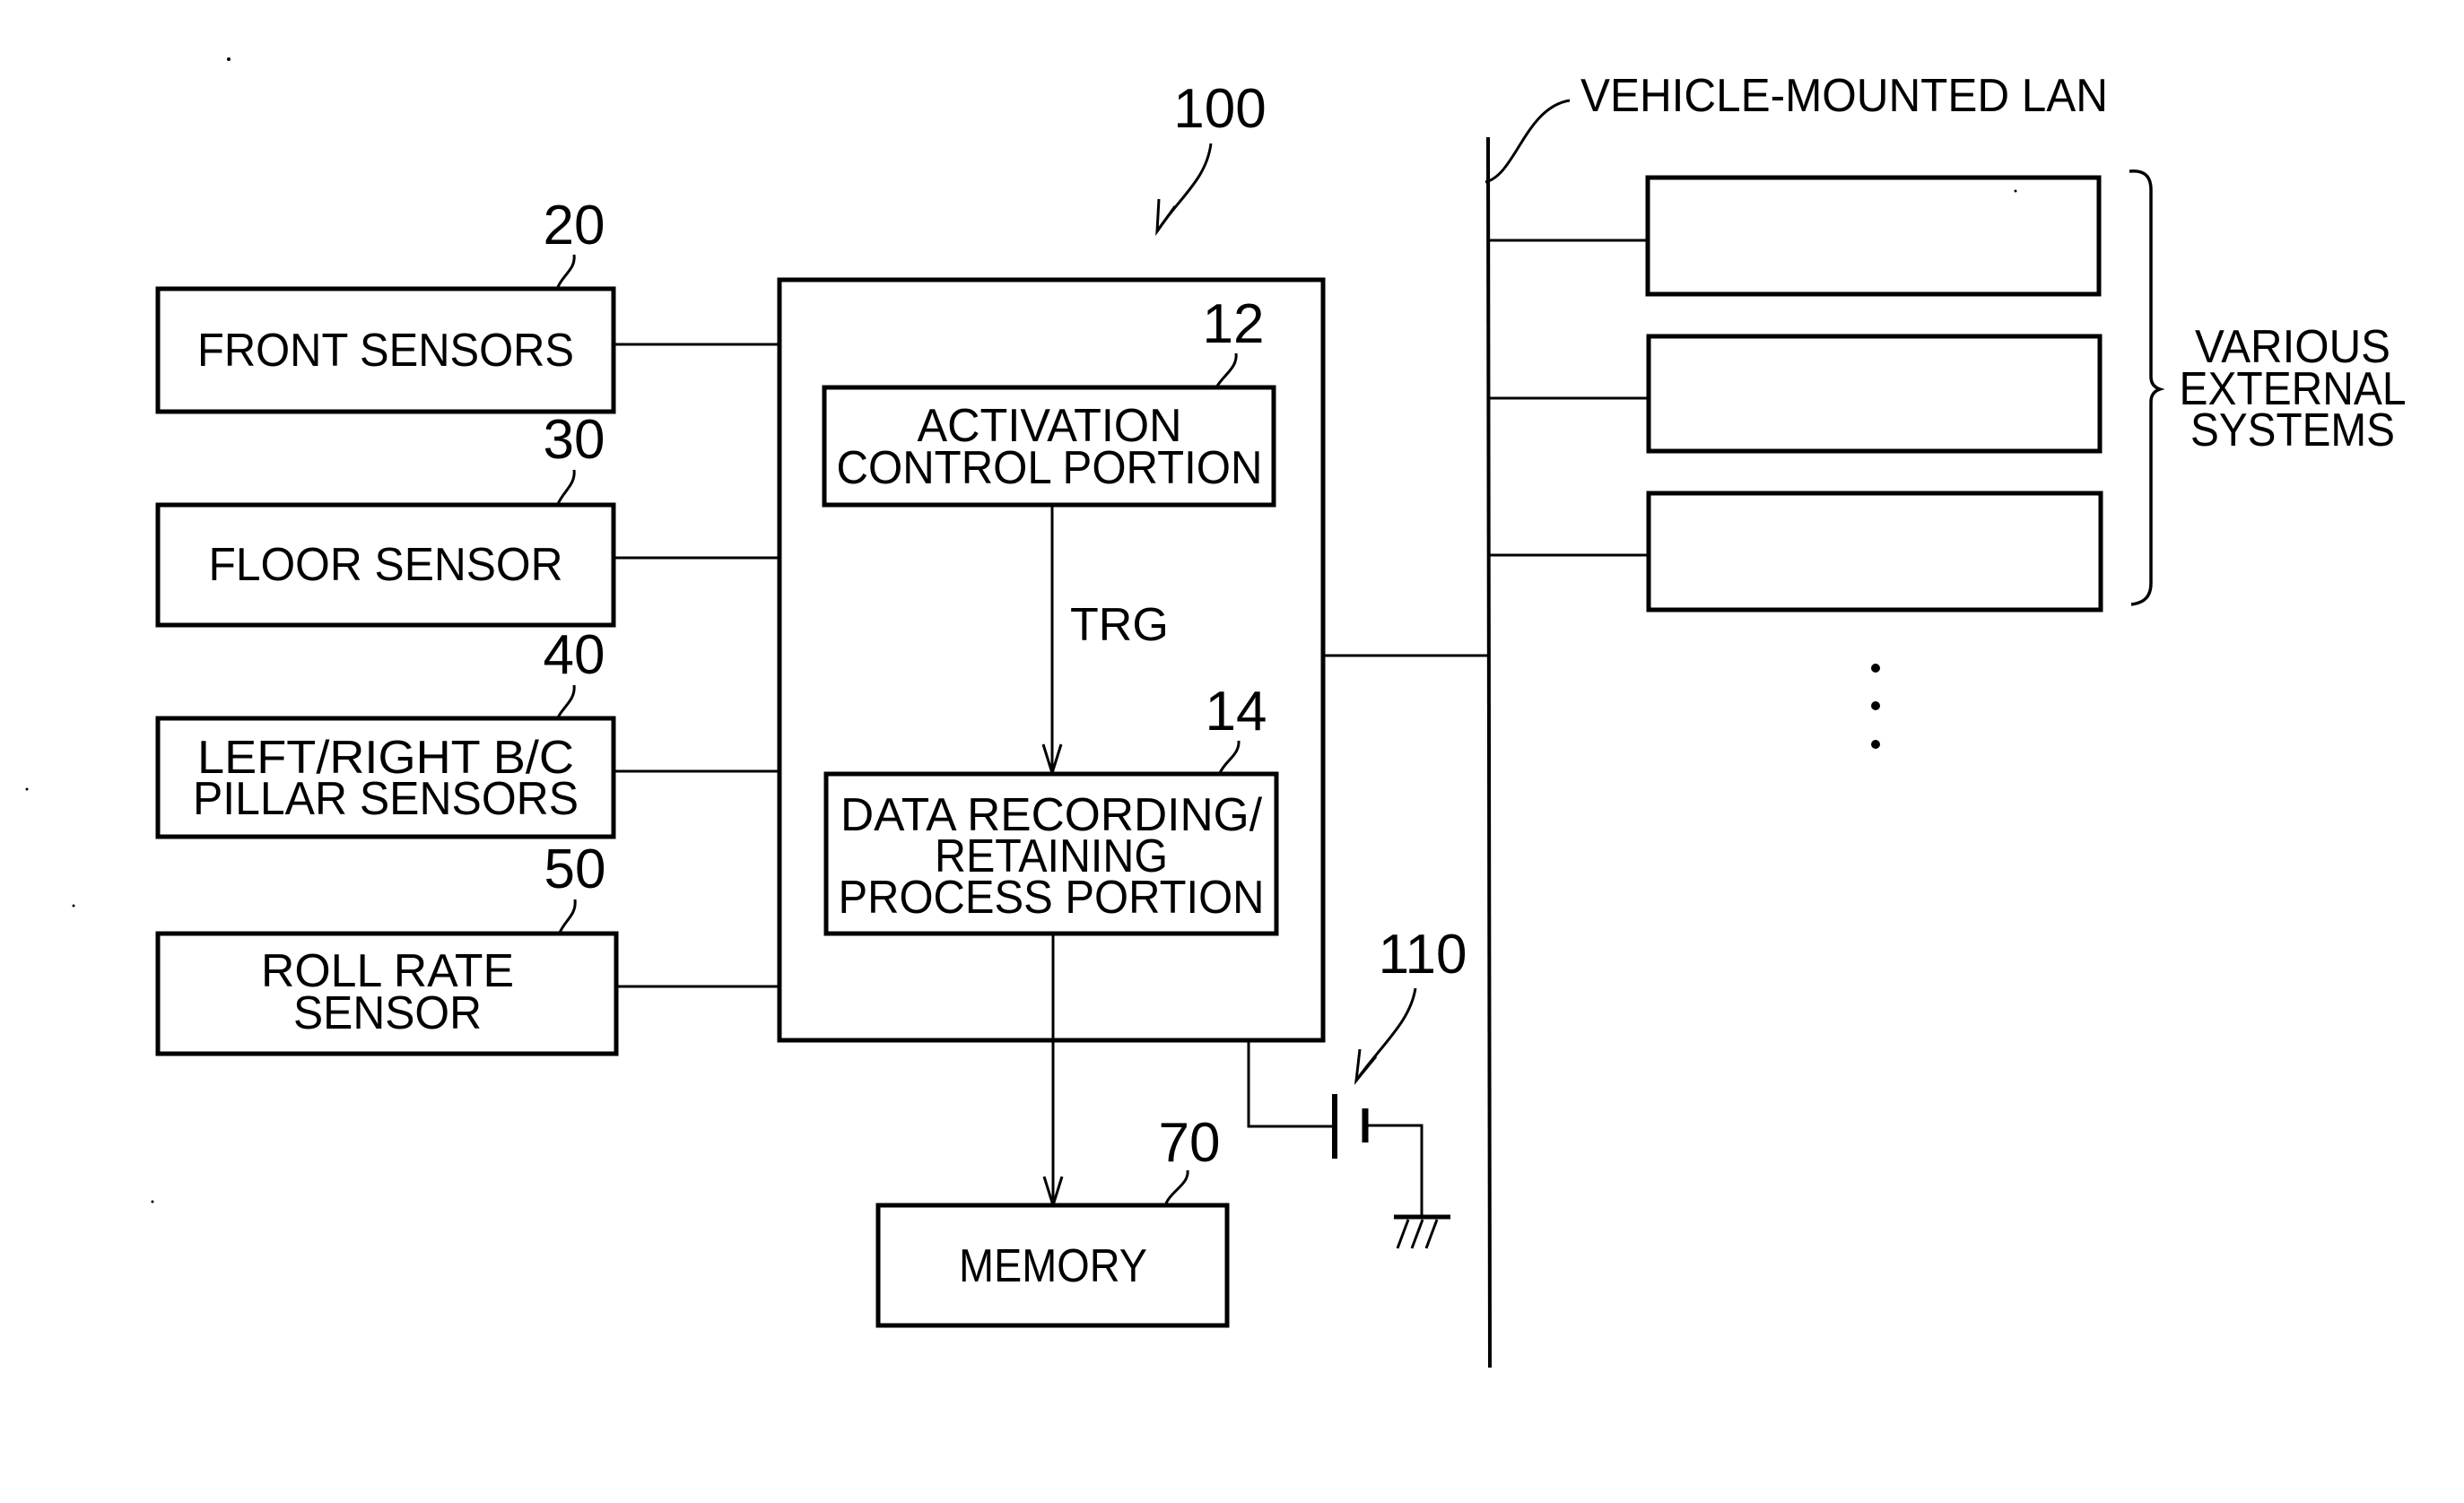 The width and height of the screenshot is (2464, 1503). Describe the element at coordinates (566, 271) in the screenshot. I see `sensor-front-leader` at that location.